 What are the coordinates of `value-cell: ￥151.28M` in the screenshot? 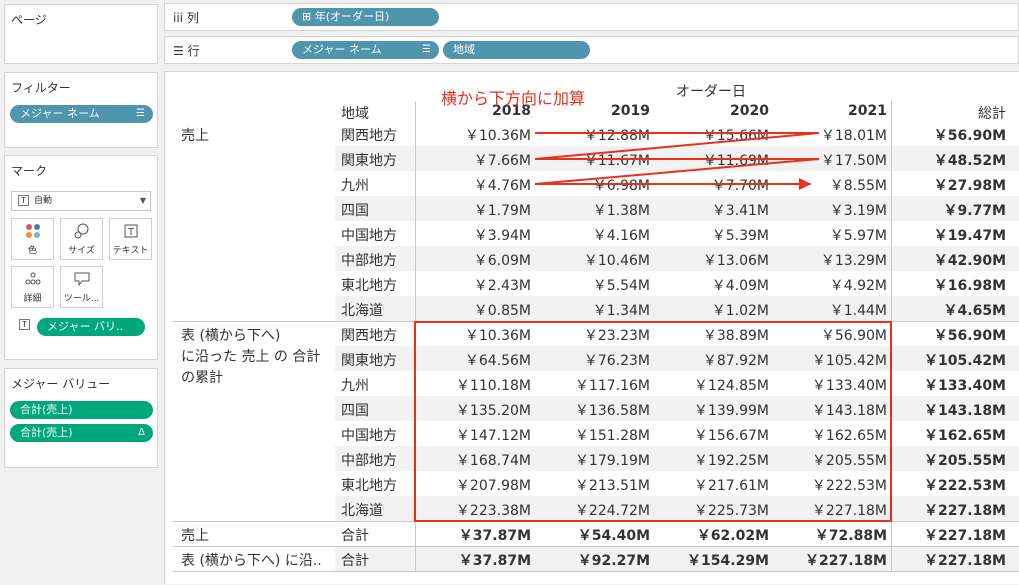 It's located at (612, 436).